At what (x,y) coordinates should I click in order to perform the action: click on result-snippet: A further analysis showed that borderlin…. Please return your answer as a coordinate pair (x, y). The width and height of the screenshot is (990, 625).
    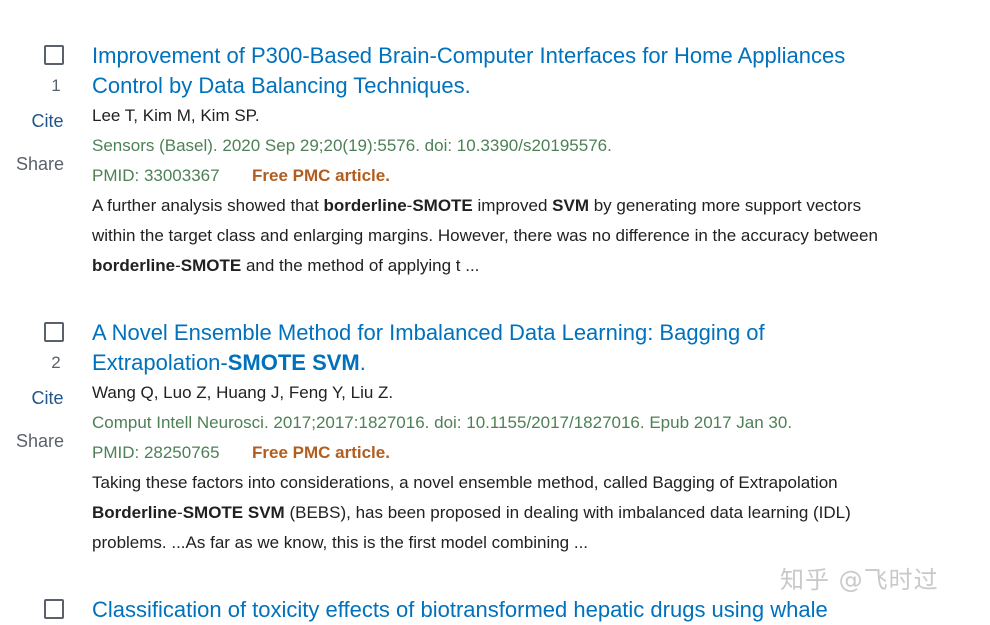
    Looking at the image, I should click on (485, 235).